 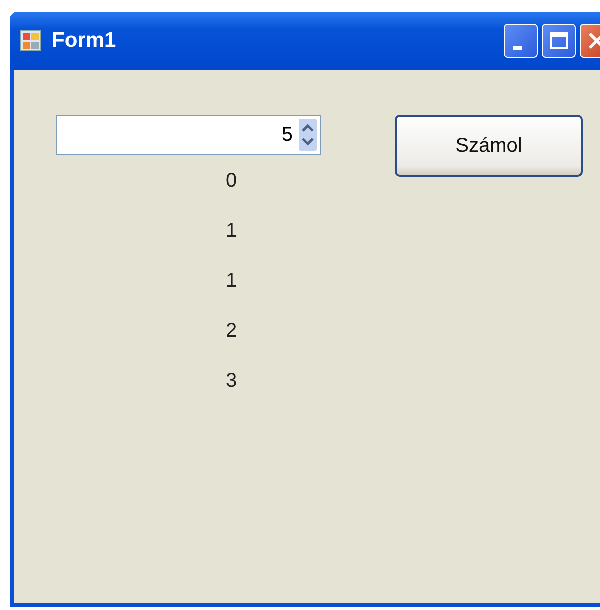 I want to click on result-label: 2, so click(x=232, y=331).